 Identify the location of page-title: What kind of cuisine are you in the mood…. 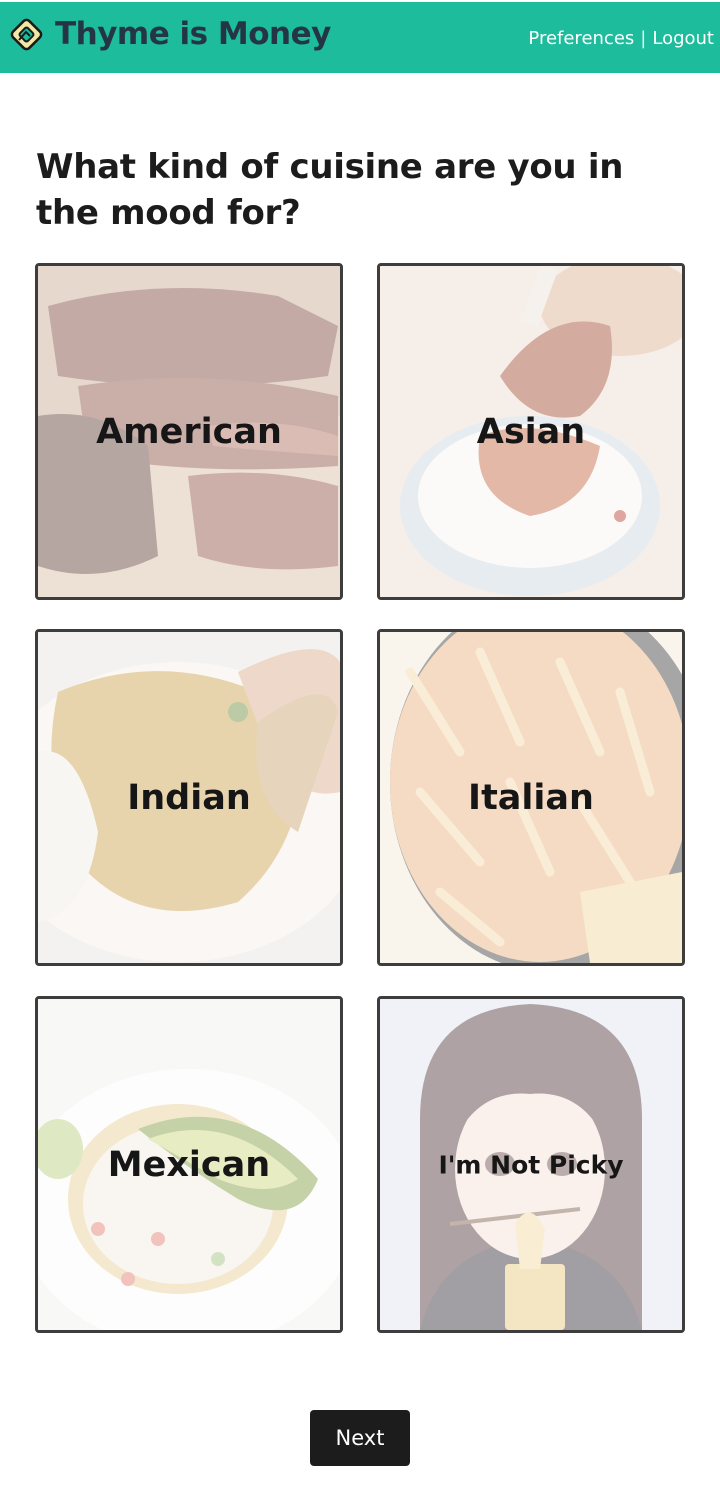
(330, 190).